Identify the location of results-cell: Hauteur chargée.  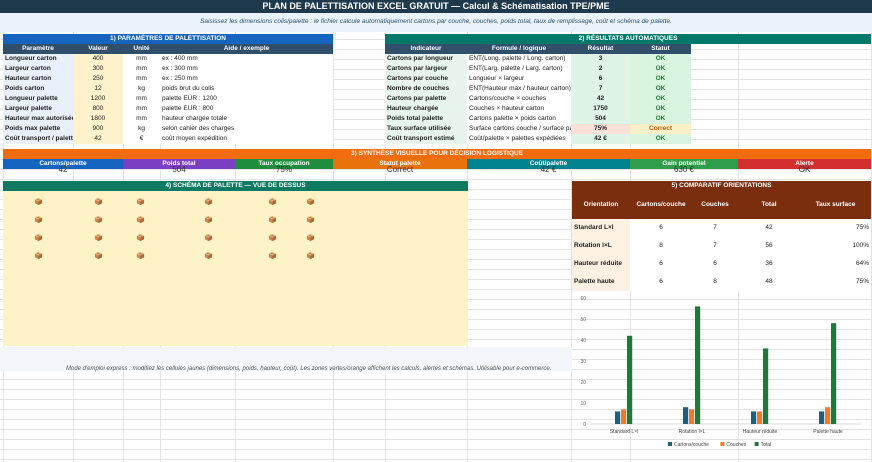
(426, 109).